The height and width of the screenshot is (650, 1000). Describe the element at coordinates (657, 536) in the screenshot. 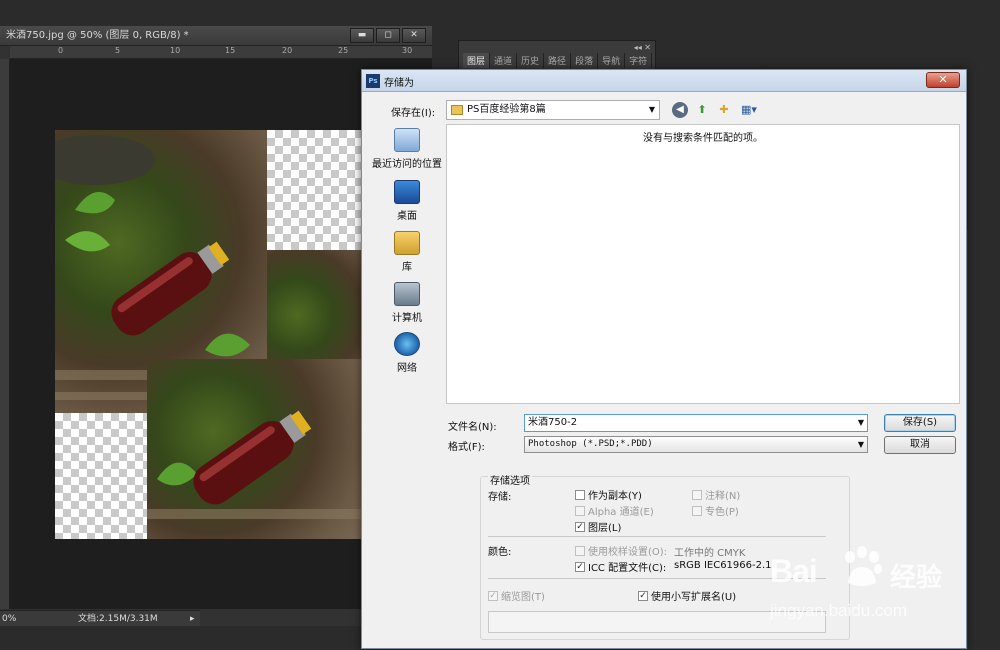

I see `divider` at that location.